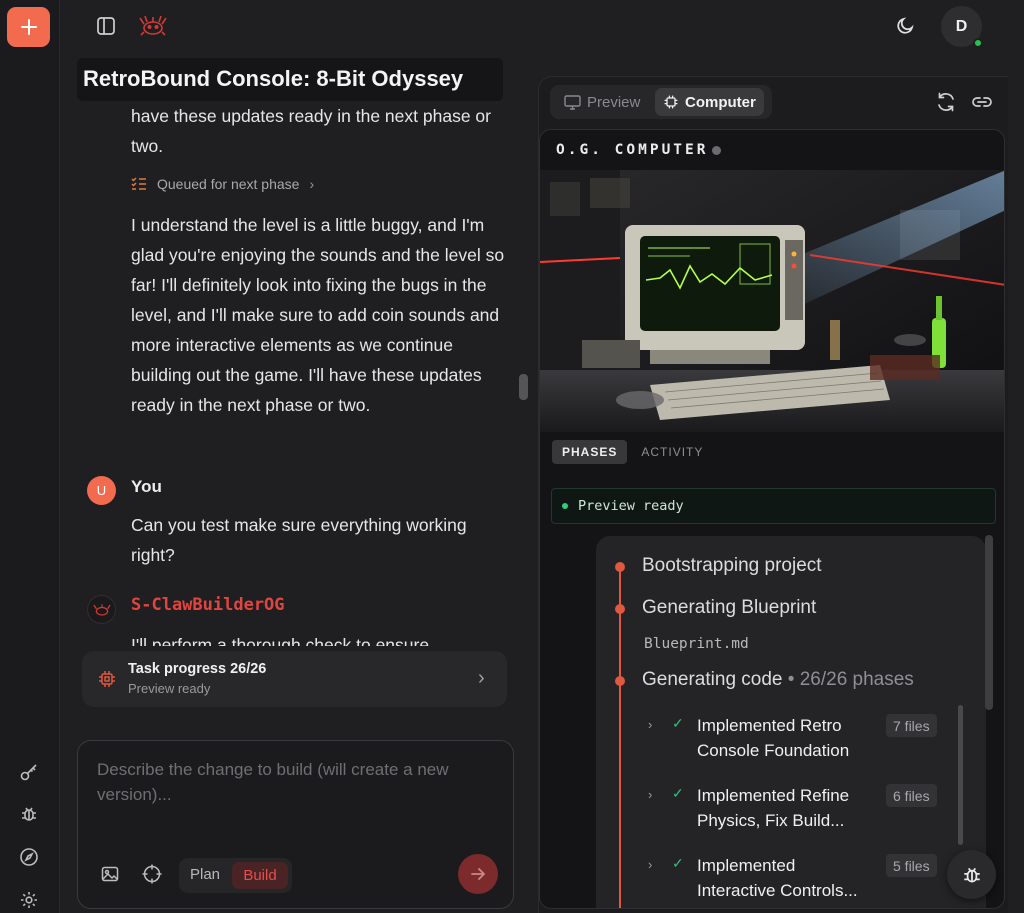 Image resolution: width=1024 pixels, height=913 pixels. Describe the element at coordinates (228, 184) in the screenshot. I see `queued-label: Queued for next phase` at that location.